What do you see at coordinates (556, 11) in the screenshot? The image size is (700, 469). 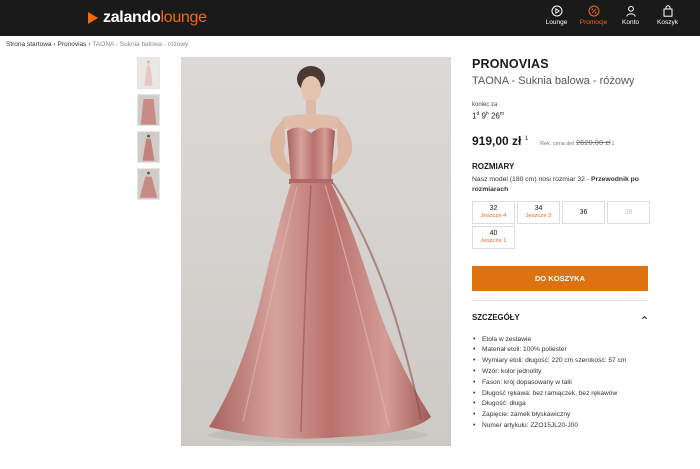 I see `play-icon` at bounding box center [556, 11].